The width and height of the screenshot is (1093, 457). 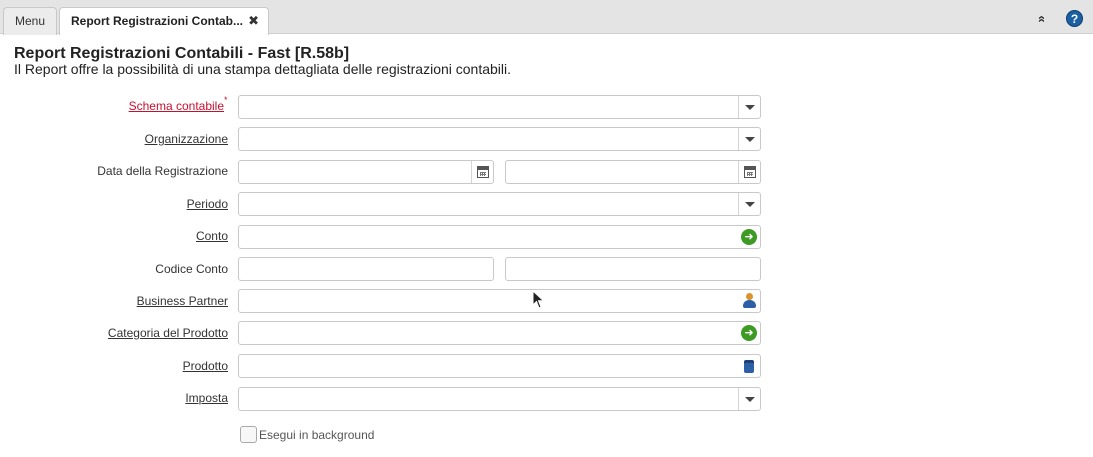 I want to click on data-registrazione-from, so click(x=366, y=172).